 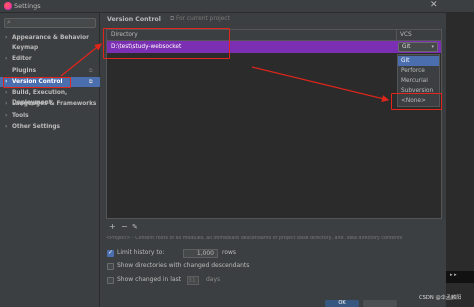 I want to click on search-input: ⌕, so click(x=50, y=23).